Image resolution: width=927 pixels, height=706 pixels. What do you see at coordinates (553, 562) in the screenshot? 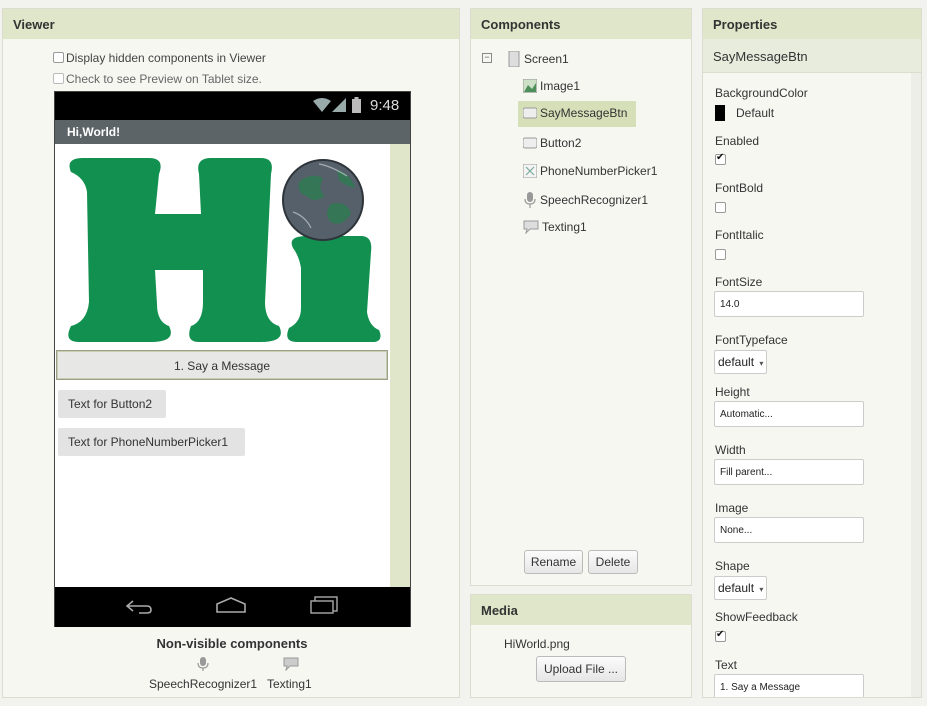
I see `rename-button: Rename` at bounding box center [553, 562].